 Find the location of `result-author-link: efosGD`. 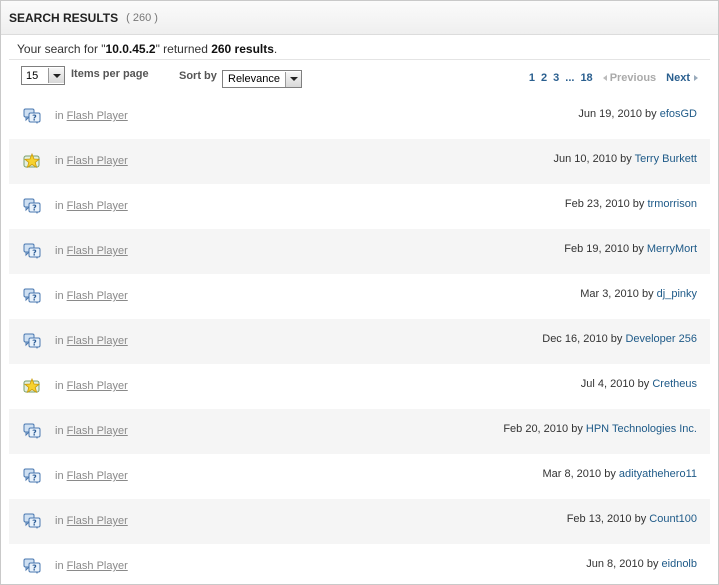

result-author-link: efosGD is located at coordinates (678, 114).